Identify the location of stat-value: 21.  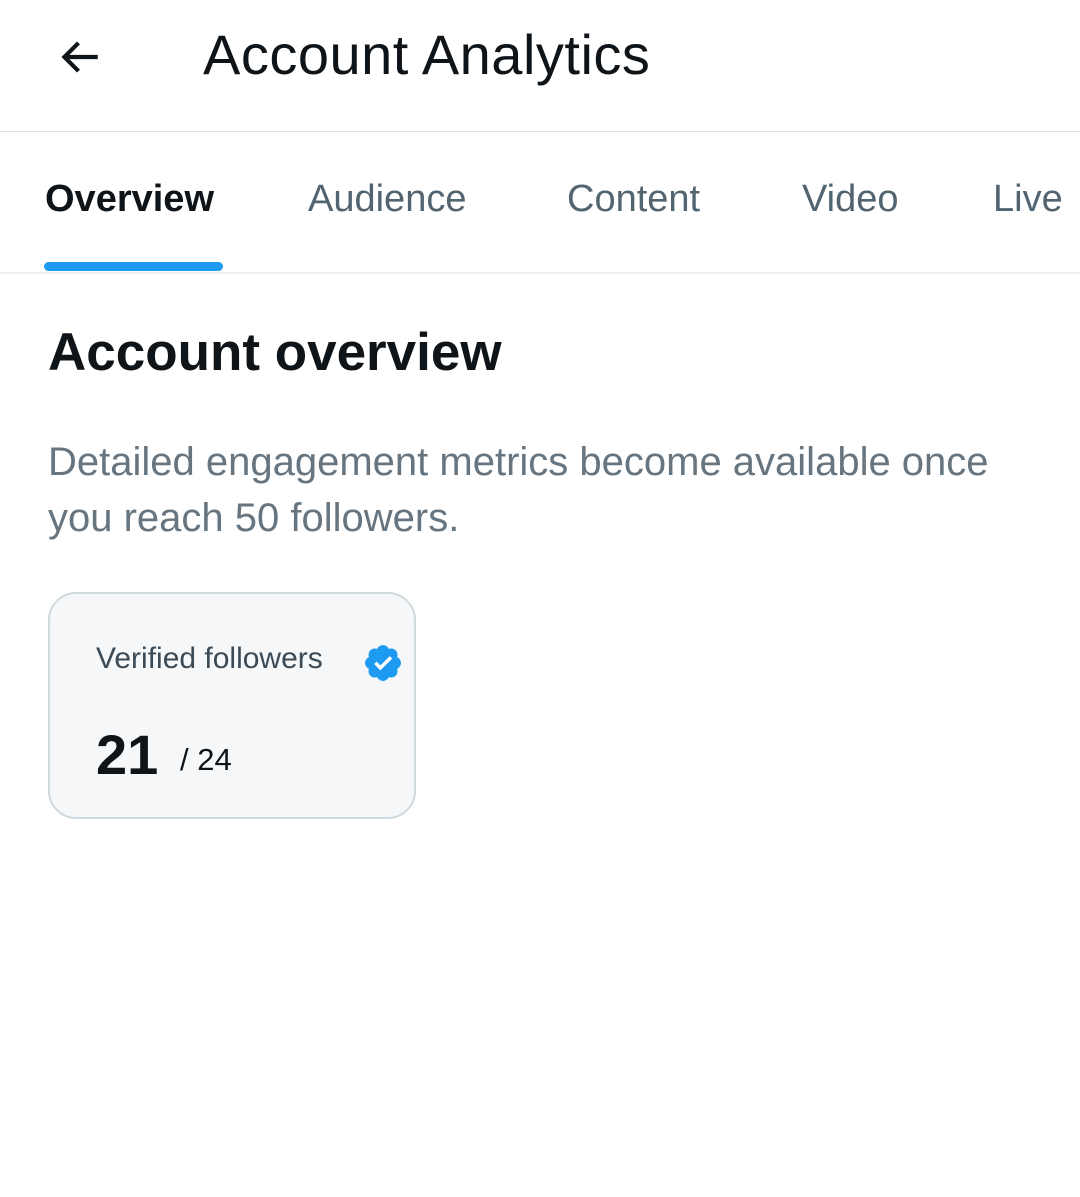
(127, 754).